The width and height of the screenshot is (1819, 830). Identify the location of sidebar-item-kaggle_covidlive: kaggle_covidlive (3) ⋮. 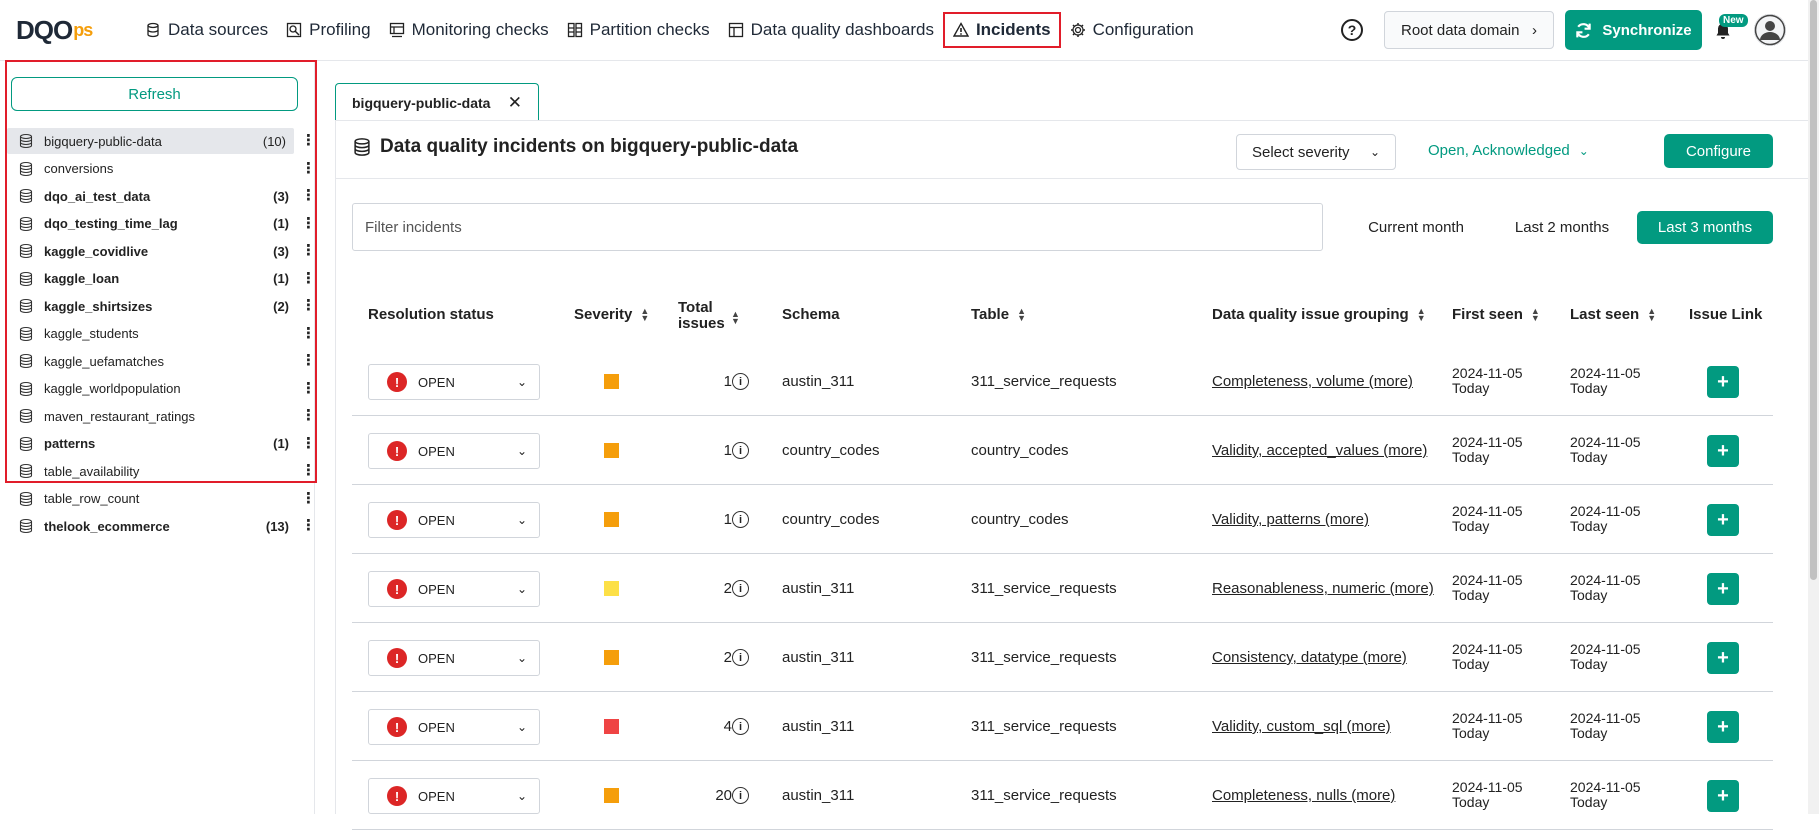
(161, 251).